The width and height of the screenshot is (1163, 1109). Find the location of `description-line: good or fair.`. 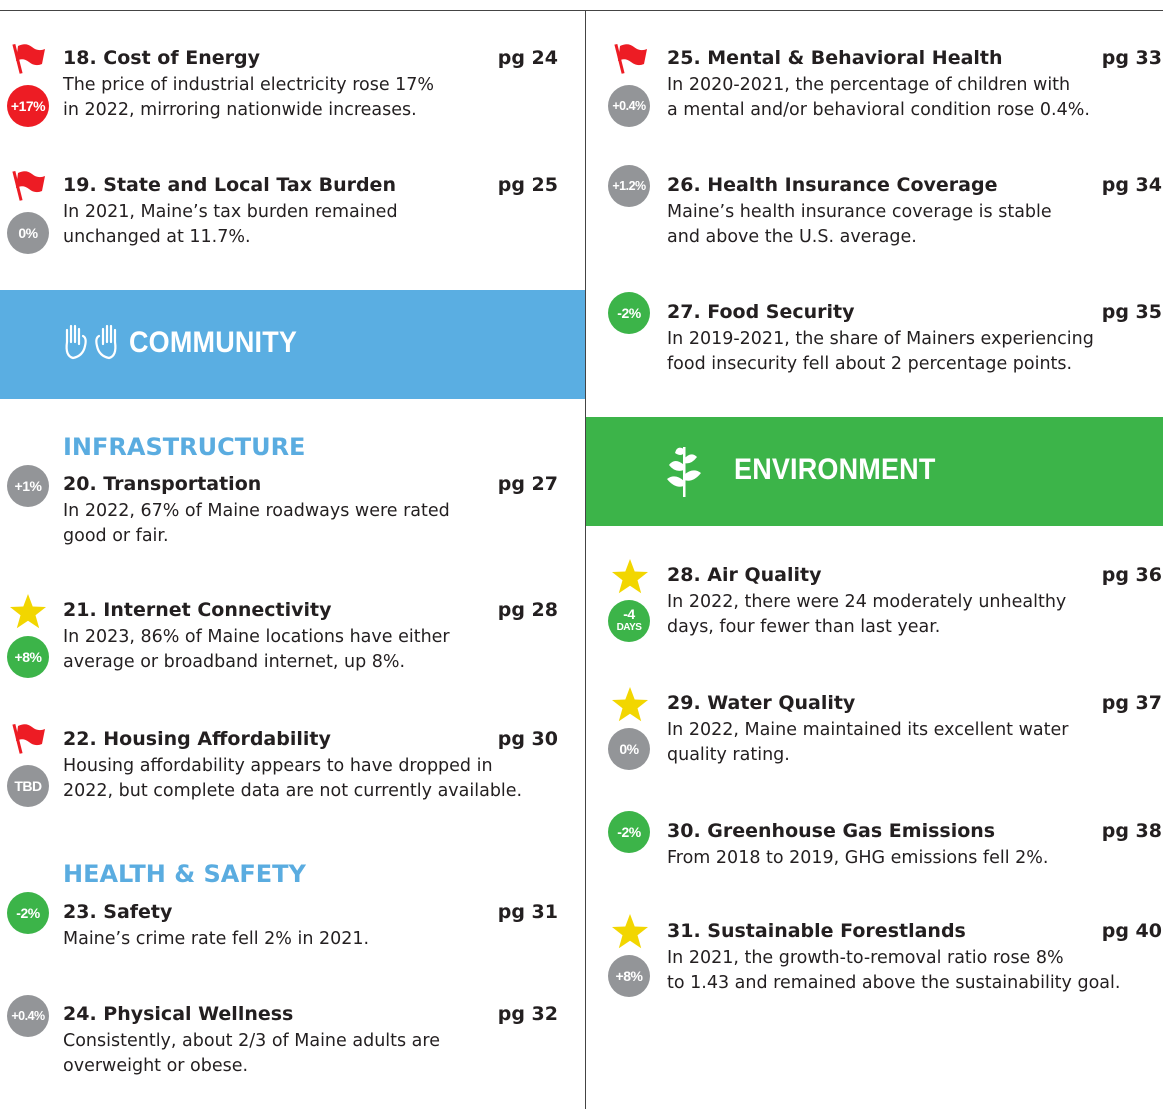

description-line: good or fair. is located at coordinates (116, 536).